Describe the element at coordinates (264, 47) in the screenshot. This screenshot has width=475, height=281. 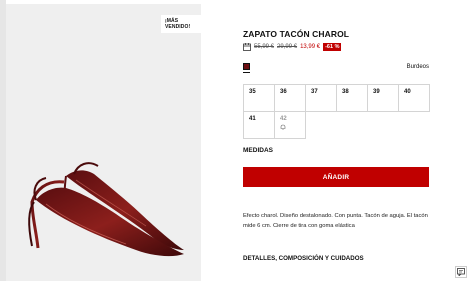
I see `original-price: 55,99 €` at that location.